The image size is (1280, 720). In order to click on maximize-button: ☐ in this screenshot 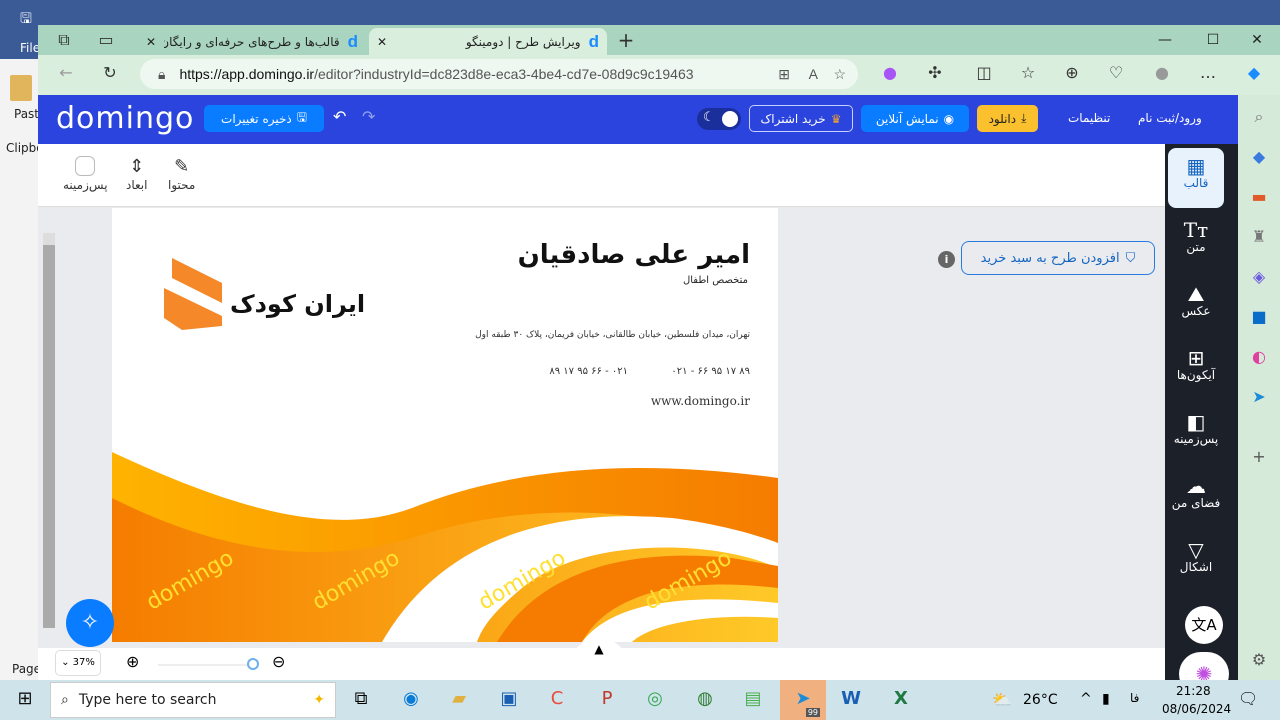, I will do `click(1213, 40)`.